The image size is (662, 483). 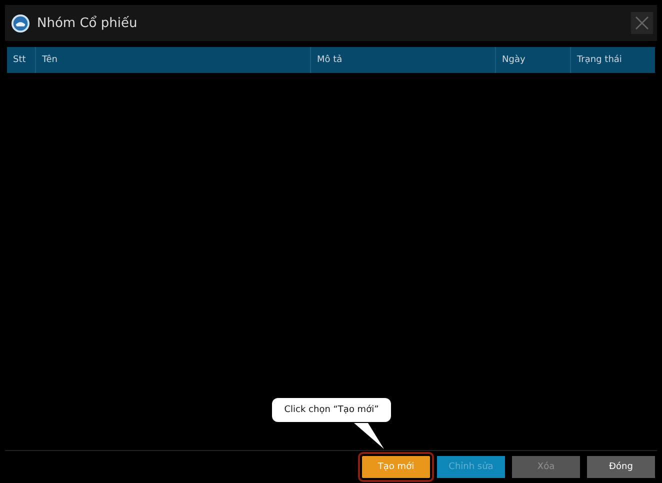 What do you see at coordinates (369, 436) in the screenshot?
I see `callout-tail` at bounding box center [369, 436].